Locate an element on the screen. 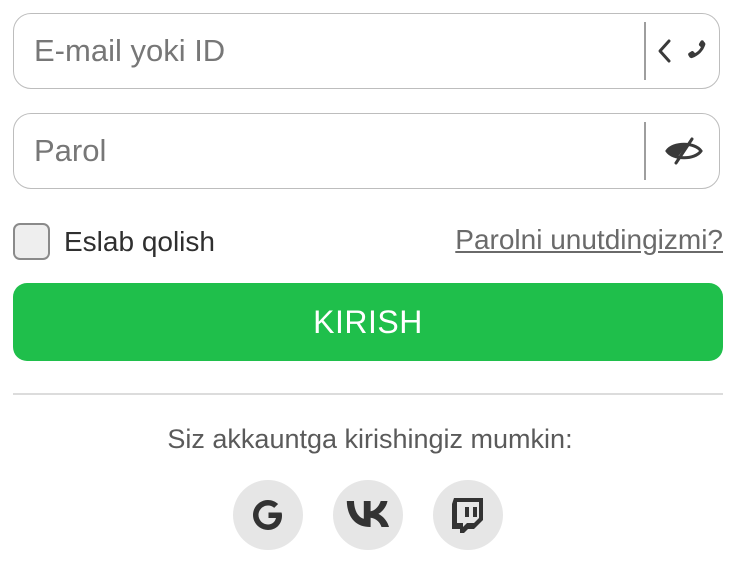  google-icon is located at coordinates (267, 515).